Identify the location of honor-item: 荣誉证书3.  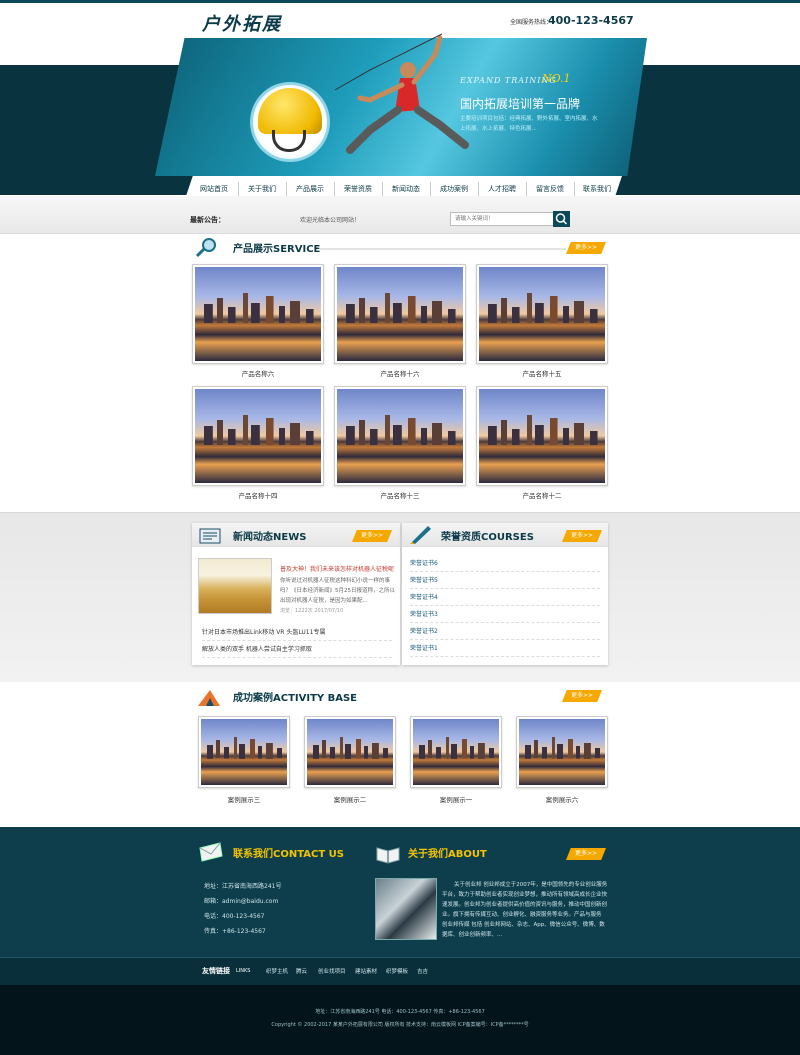
(505, 616).